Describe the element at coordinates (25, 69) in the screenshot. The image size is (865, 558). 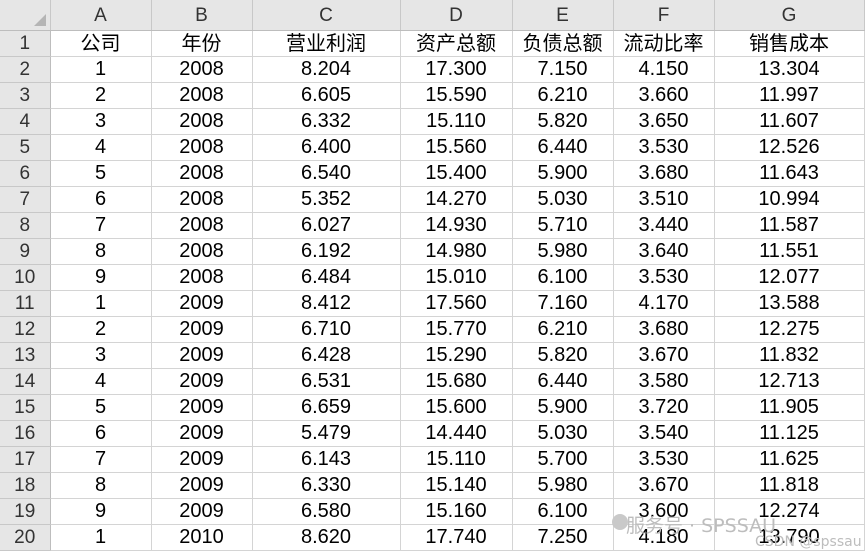
I see `row-header: 2` at that location.